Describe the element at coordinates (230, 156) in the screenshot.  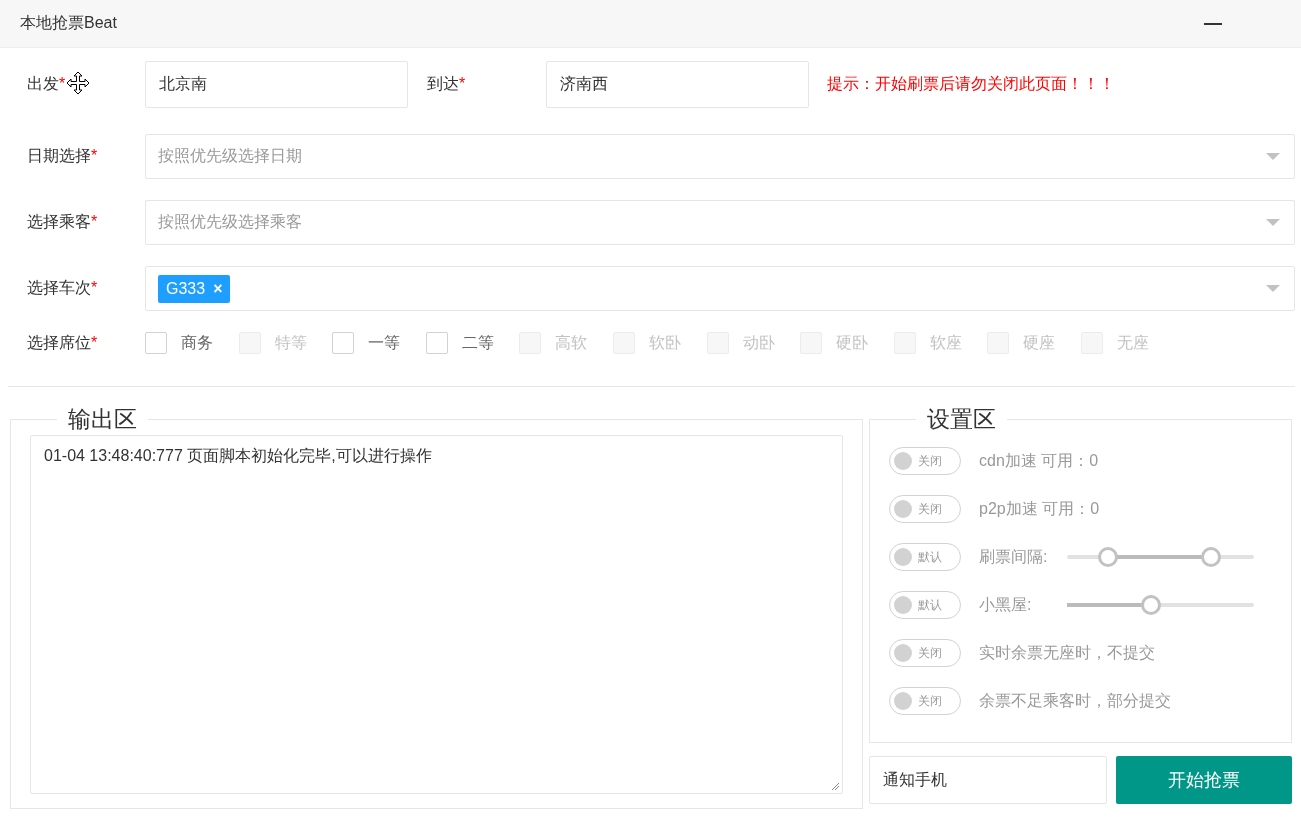
I see `placeholder-text: 按照优先级选择日期` at that location.